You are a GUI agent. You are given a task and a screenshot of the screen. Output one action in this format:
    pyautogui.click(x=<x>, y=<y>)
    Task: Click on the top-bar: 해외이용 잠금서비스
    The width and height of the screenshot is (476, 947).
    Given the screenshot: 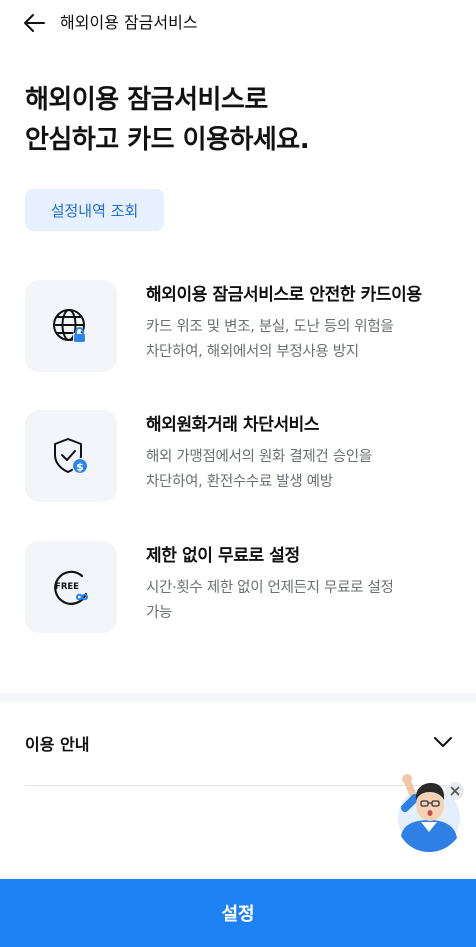 What is the action you would take?
    pyautogui.click(x=238, y=23)
    